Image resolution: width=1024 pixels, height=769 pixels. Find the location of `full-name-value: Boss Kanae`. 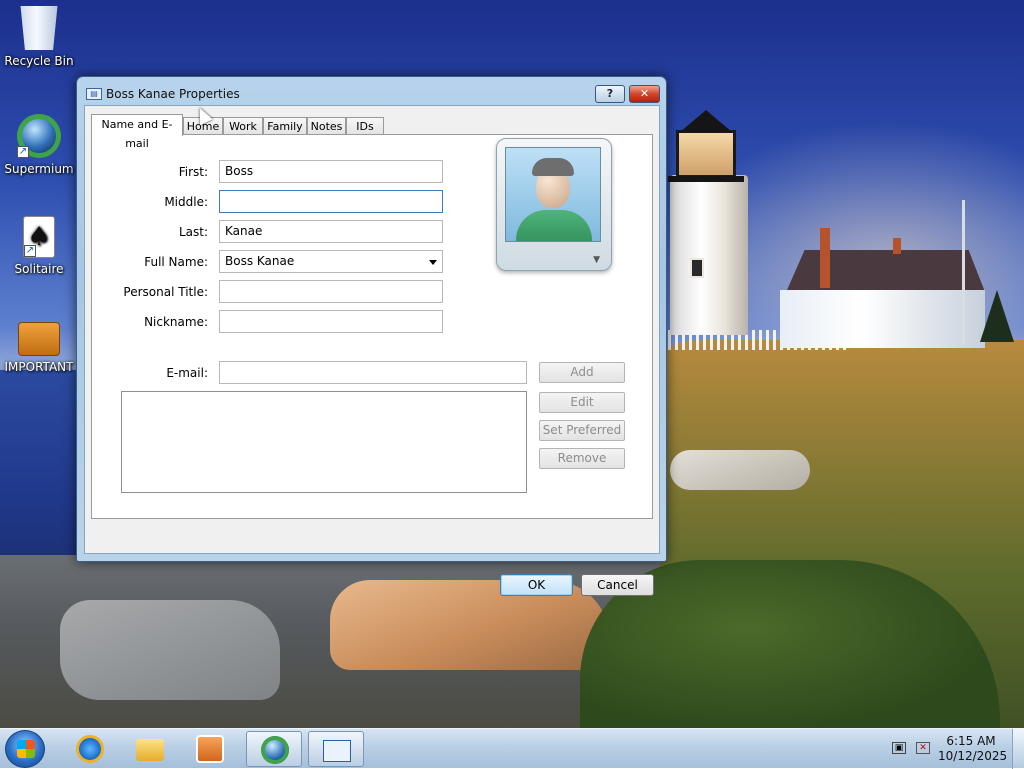

full-name-value: Boss Kanae is located at coordinates (260, 261).